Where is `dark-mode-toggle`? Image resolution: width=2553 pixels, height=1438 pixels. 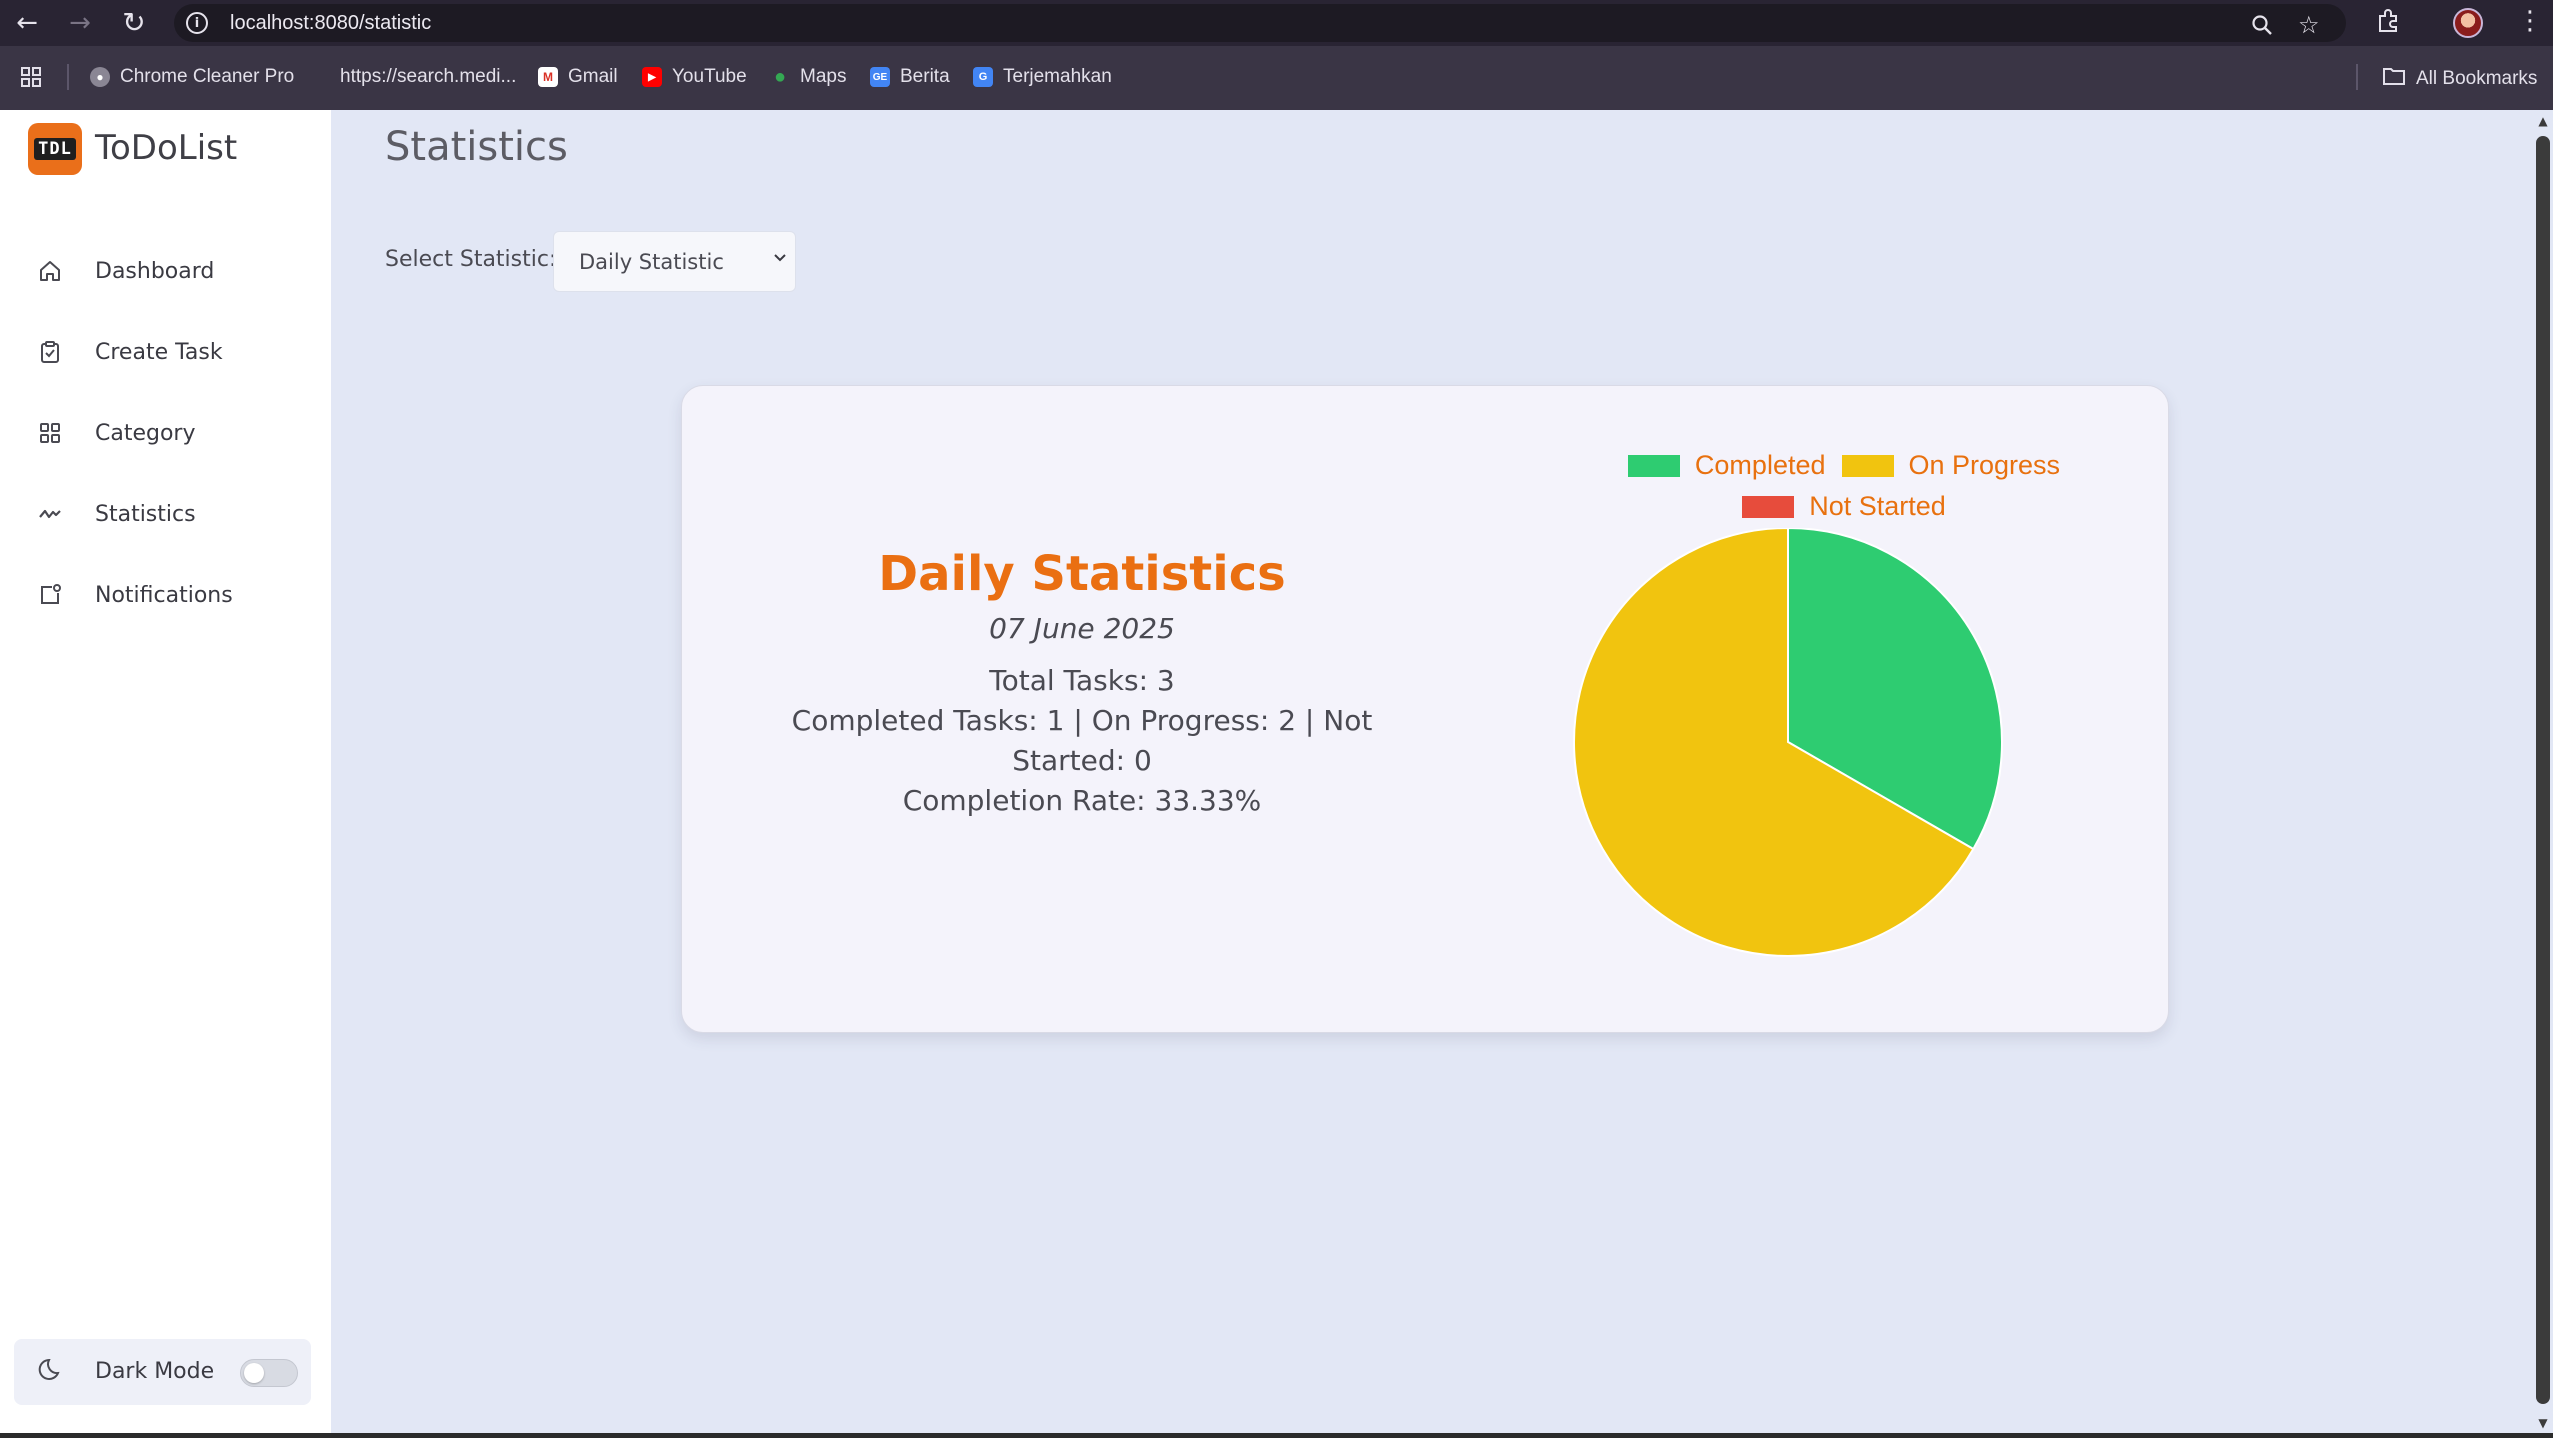 dark-mode-toggle is located at coordinates (269, 1373).